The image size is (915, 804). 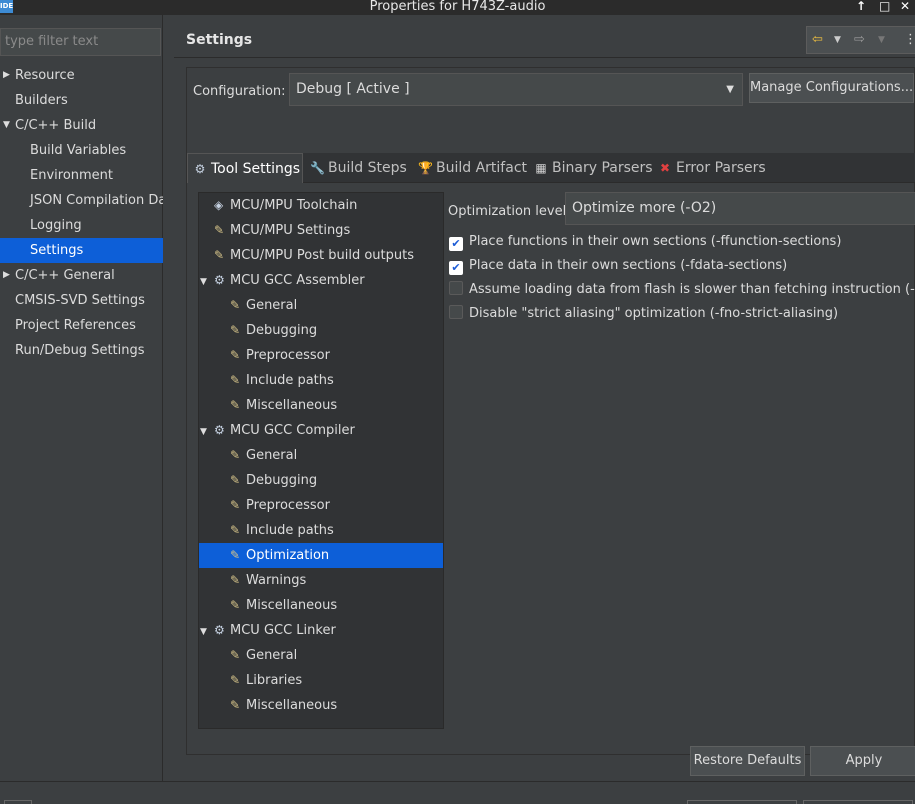 I want to click on sidebar-item-label: CMSIS-SVD Settings, so click(x=80, y=300).